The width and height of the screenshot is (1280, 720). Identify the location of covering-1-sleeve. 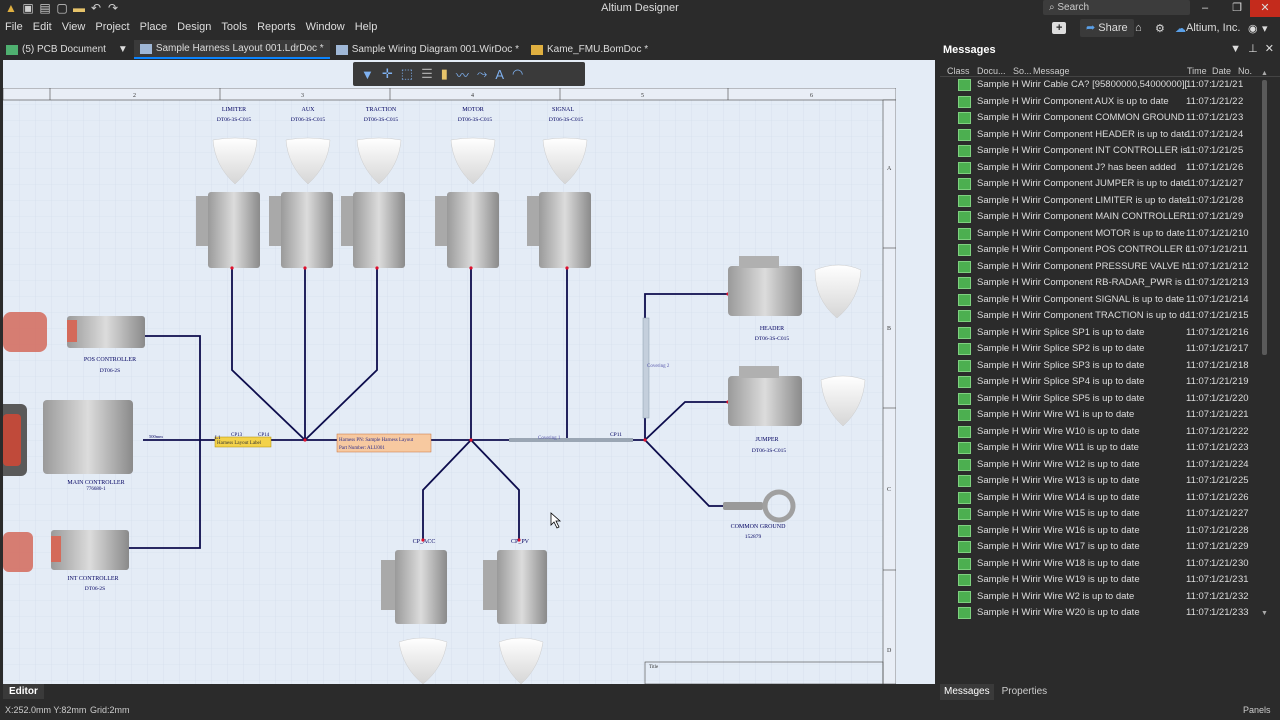
(571, 440).